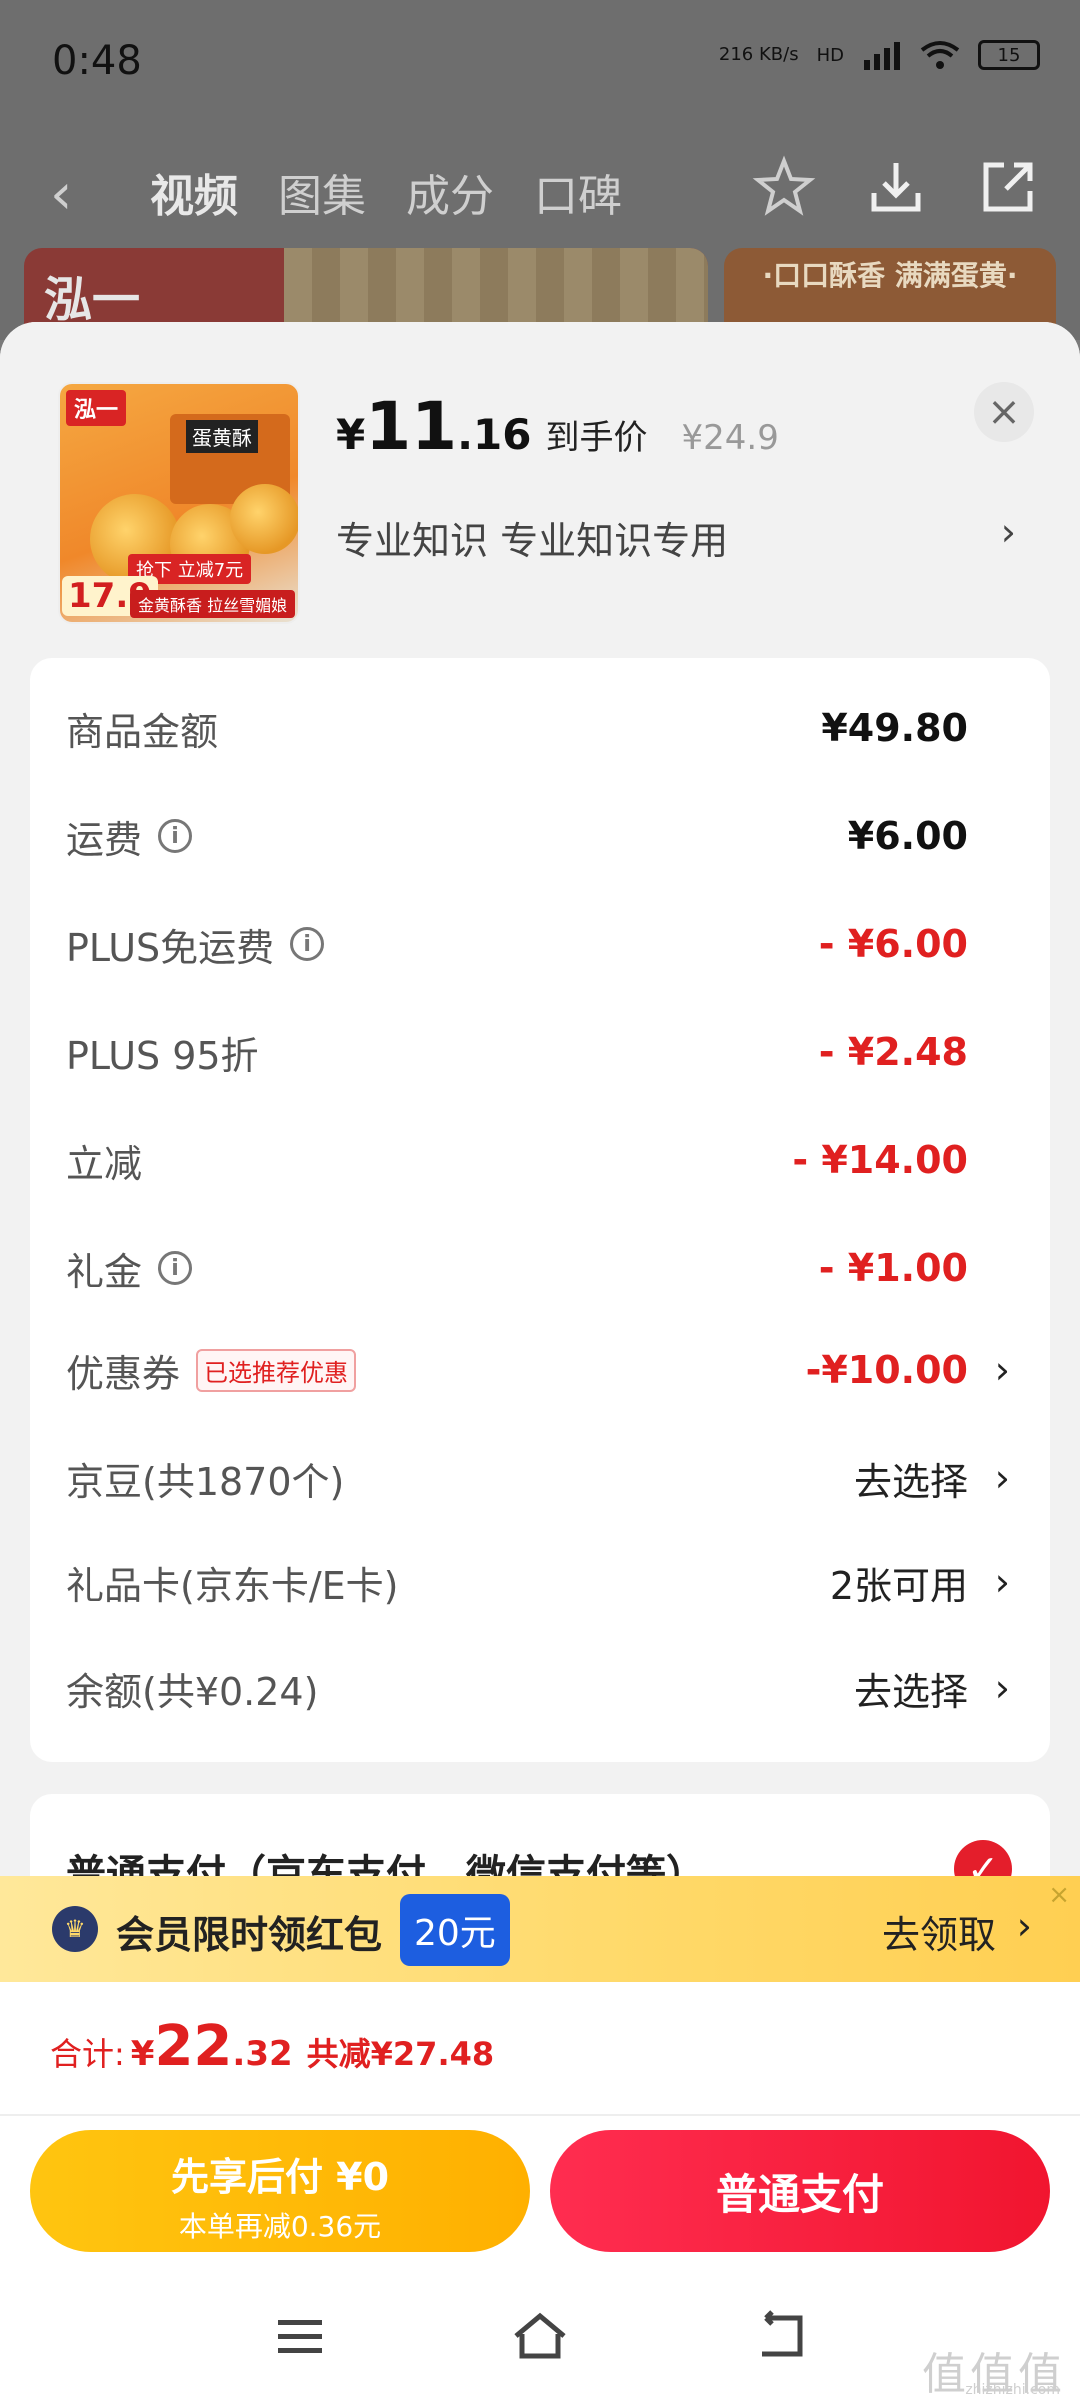 The image size is (1080, 2400). What do you see at coordinates (232, 1585) in the screenshot?
I see `row-label-text: 礼品卡(京东卡/E卡)` at bounding box center [232, 1585].